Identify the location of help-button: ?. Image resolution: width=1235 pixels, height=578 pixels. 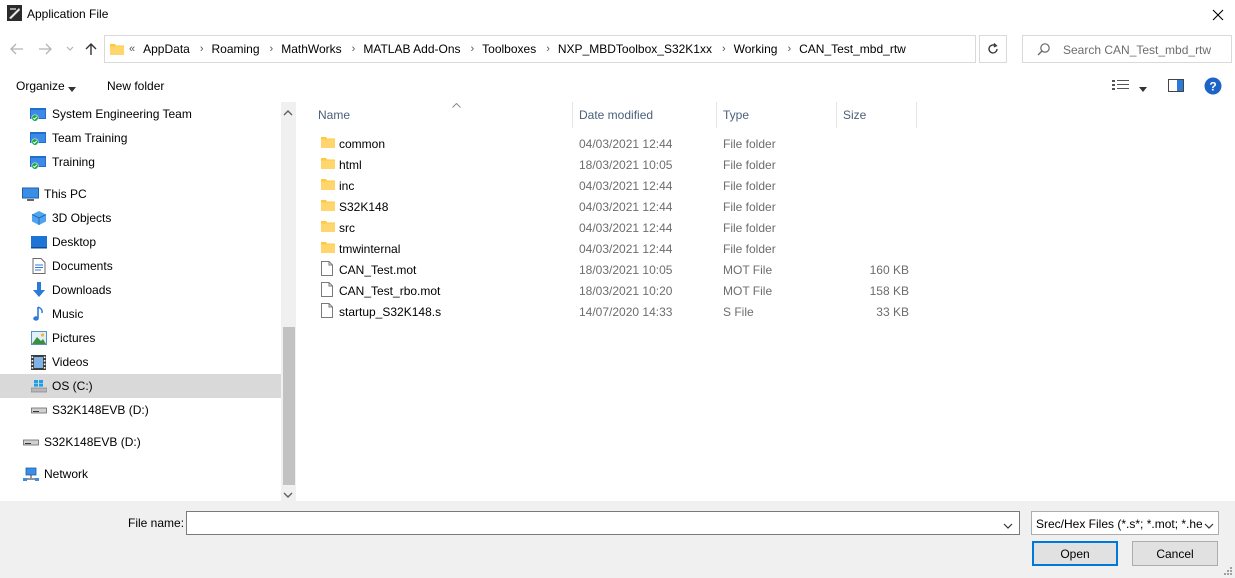
(1213, 87).